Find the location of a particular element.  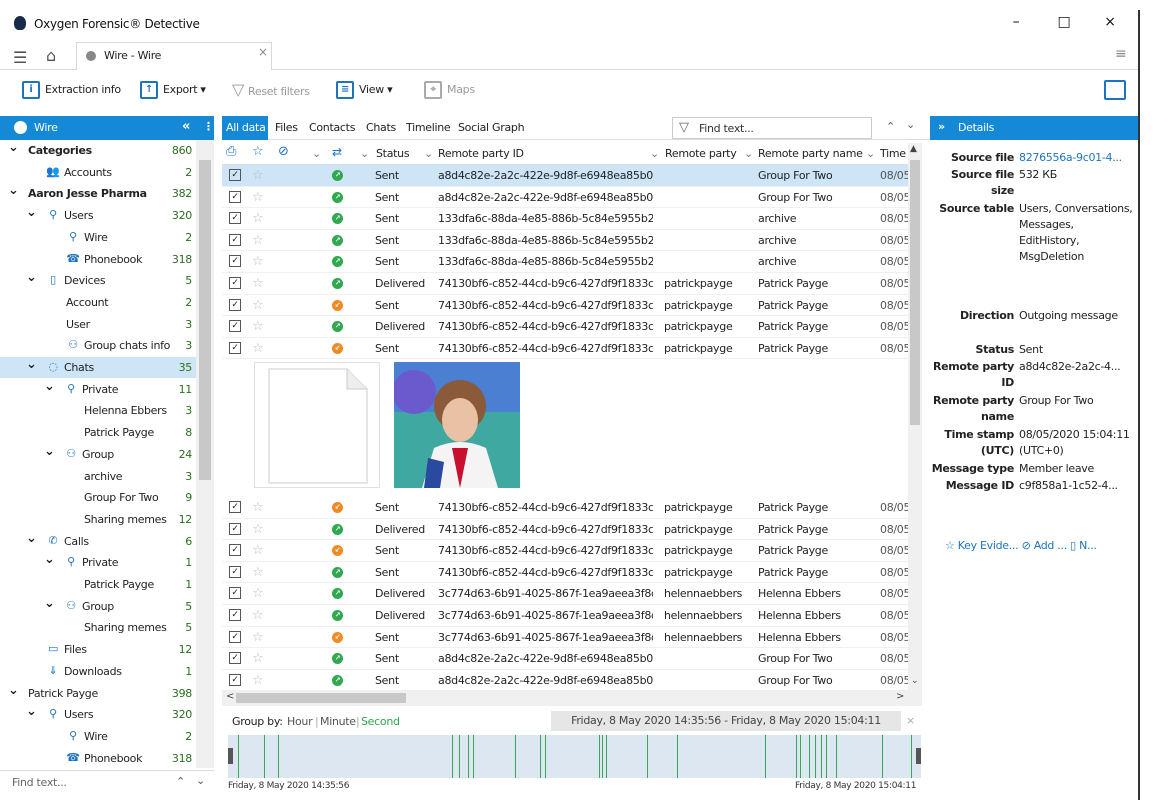

tree-item: ⌄ ⚲ Users 320 is located at coordinates (98, 714).